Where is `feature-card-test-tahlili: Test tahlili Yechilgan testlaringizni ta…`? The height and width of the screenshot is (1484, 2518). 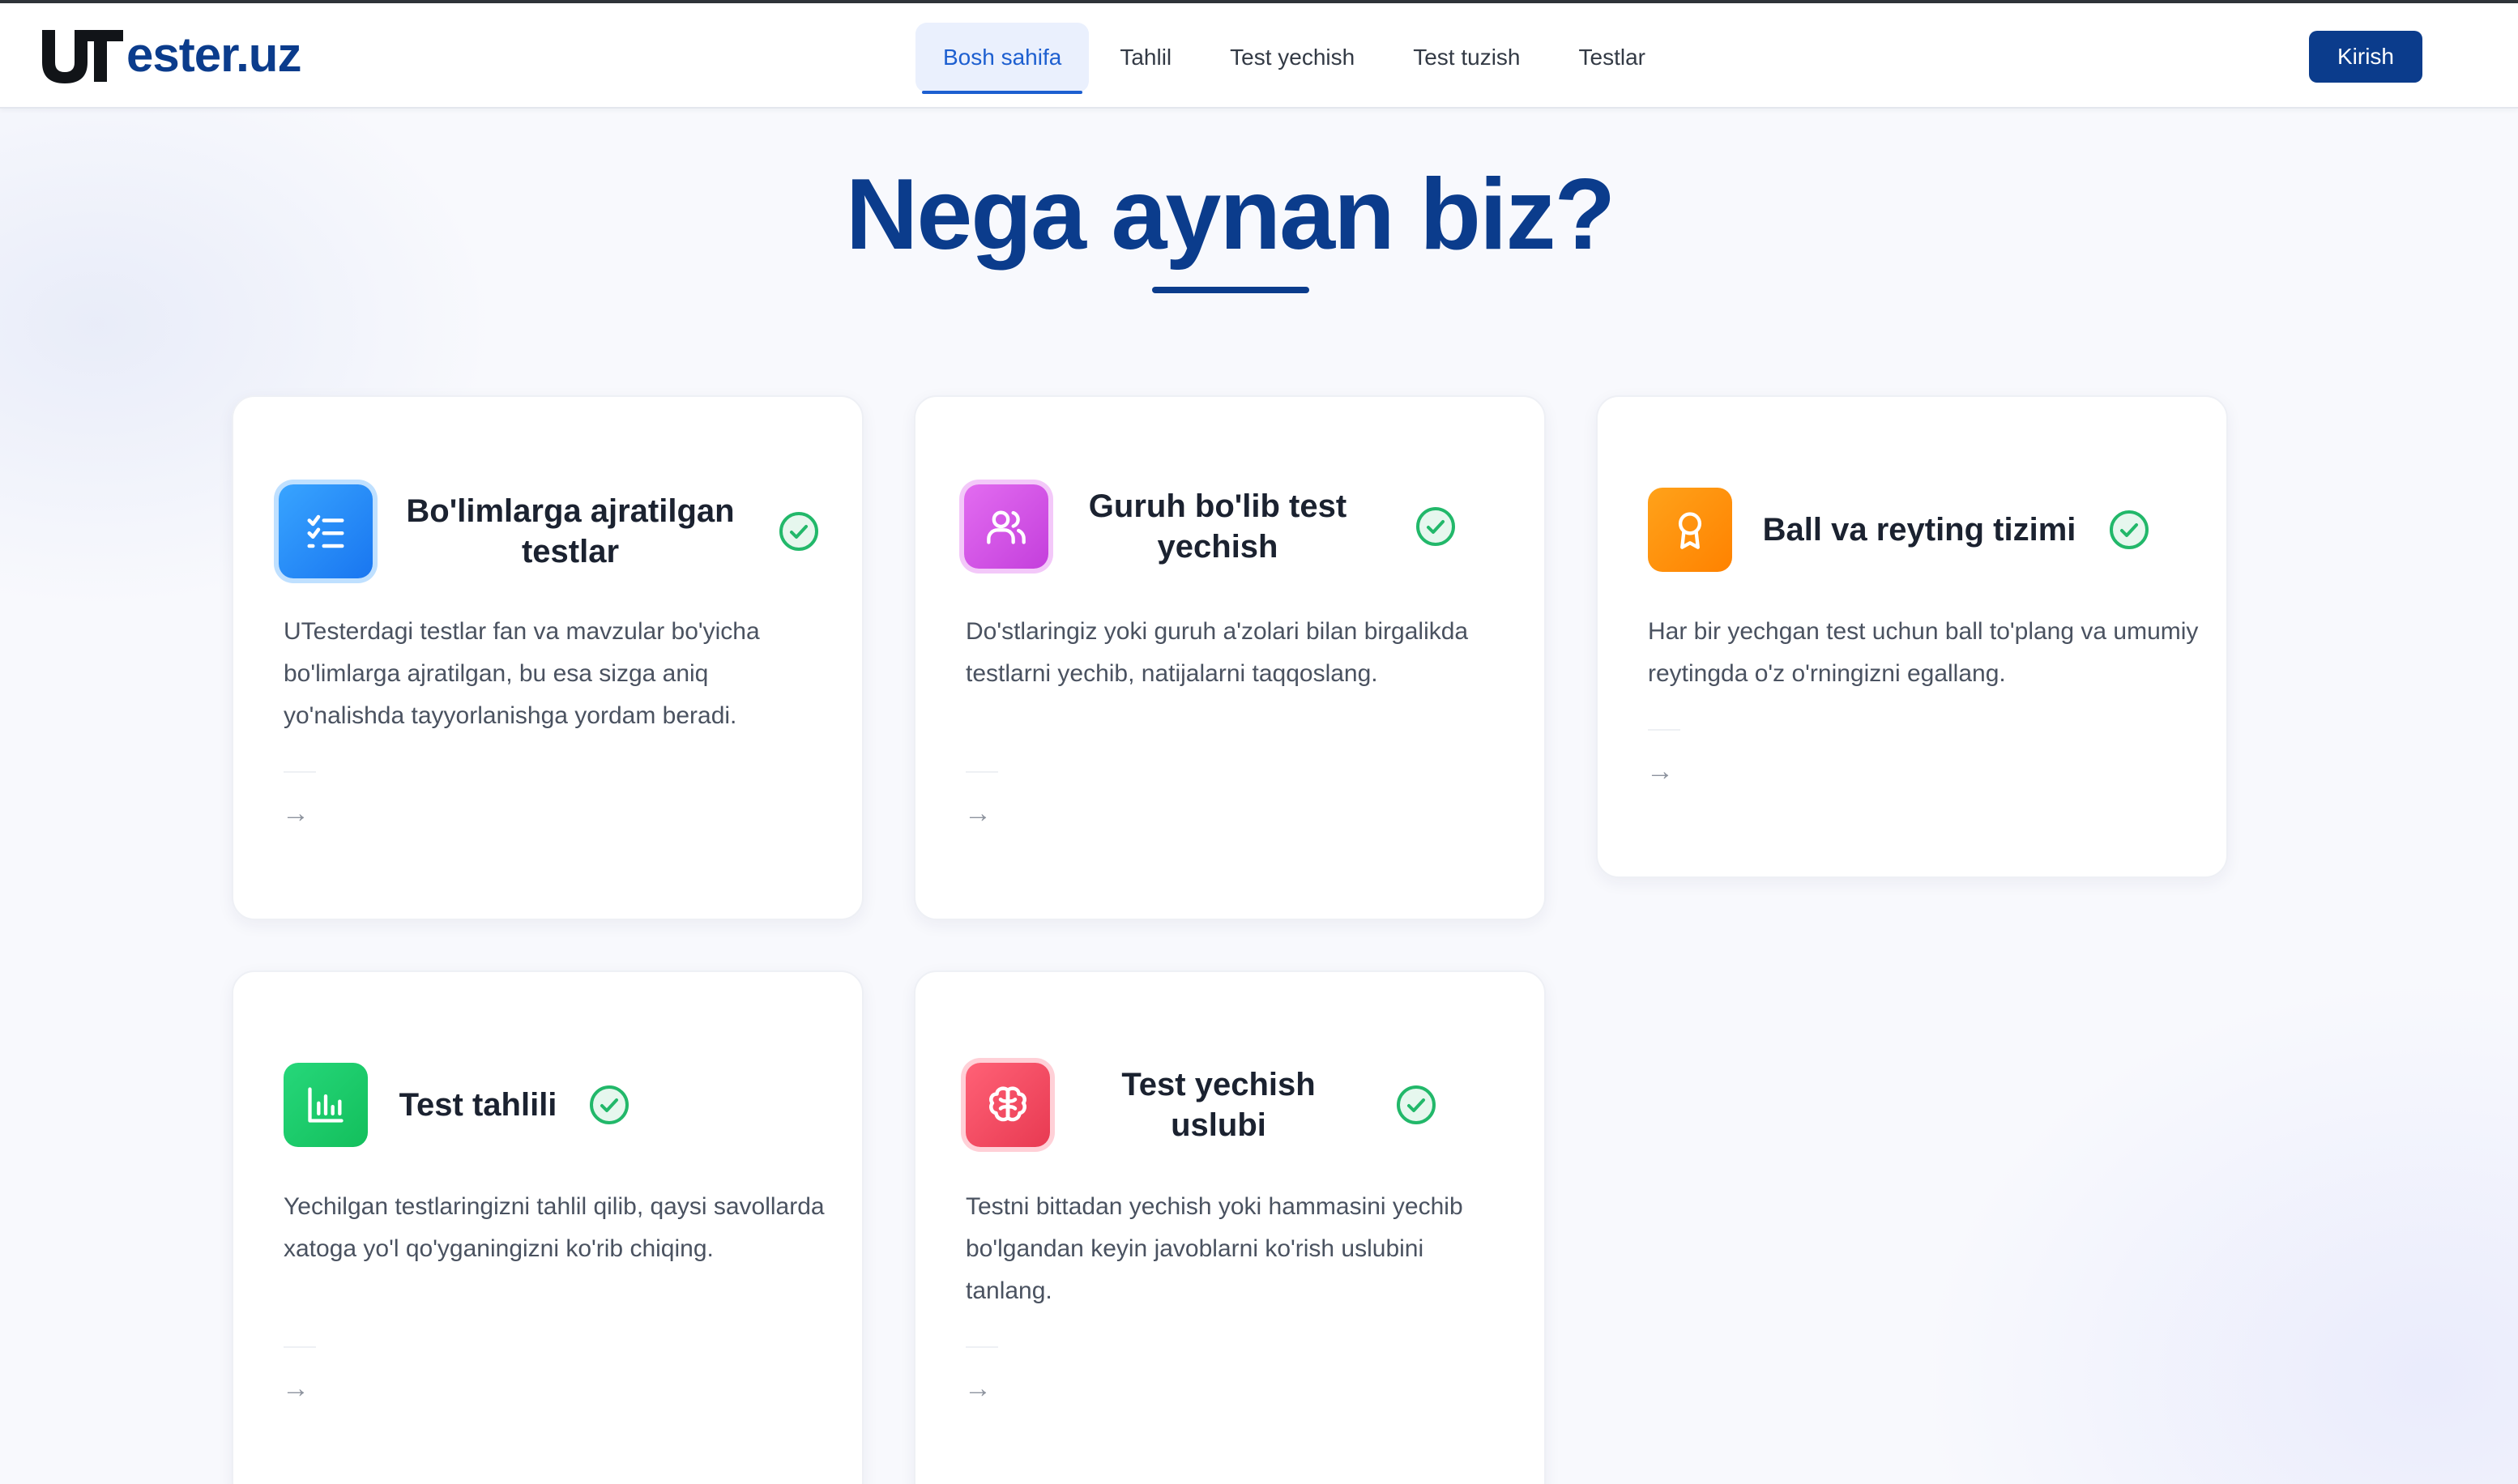
feature-card-test-tahlili: Test tahlili Yechilgan testlaringizni ta… is located at coordinates (548, 1227).